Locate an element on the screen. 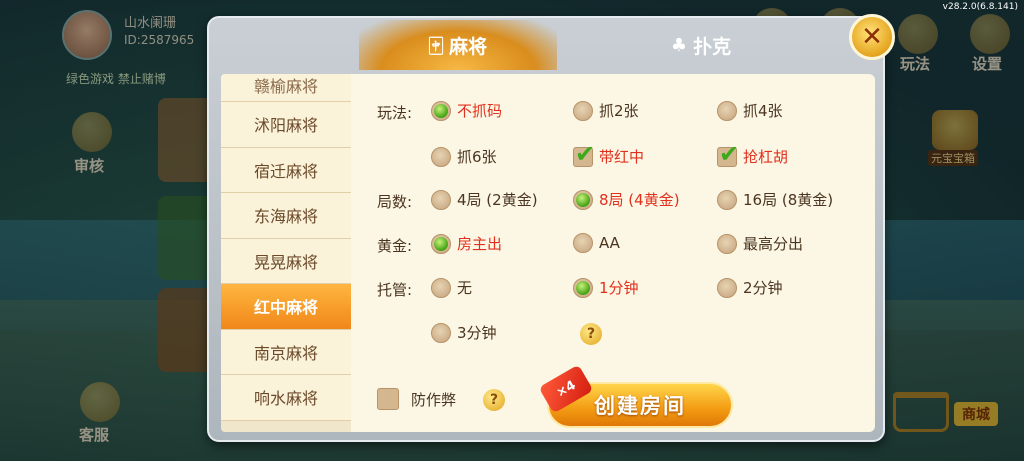 The width and height of the screenshot is (1024, 461). sidebar-item-ganyu: 赣榆麻将 is located at coordinates (286, 88).